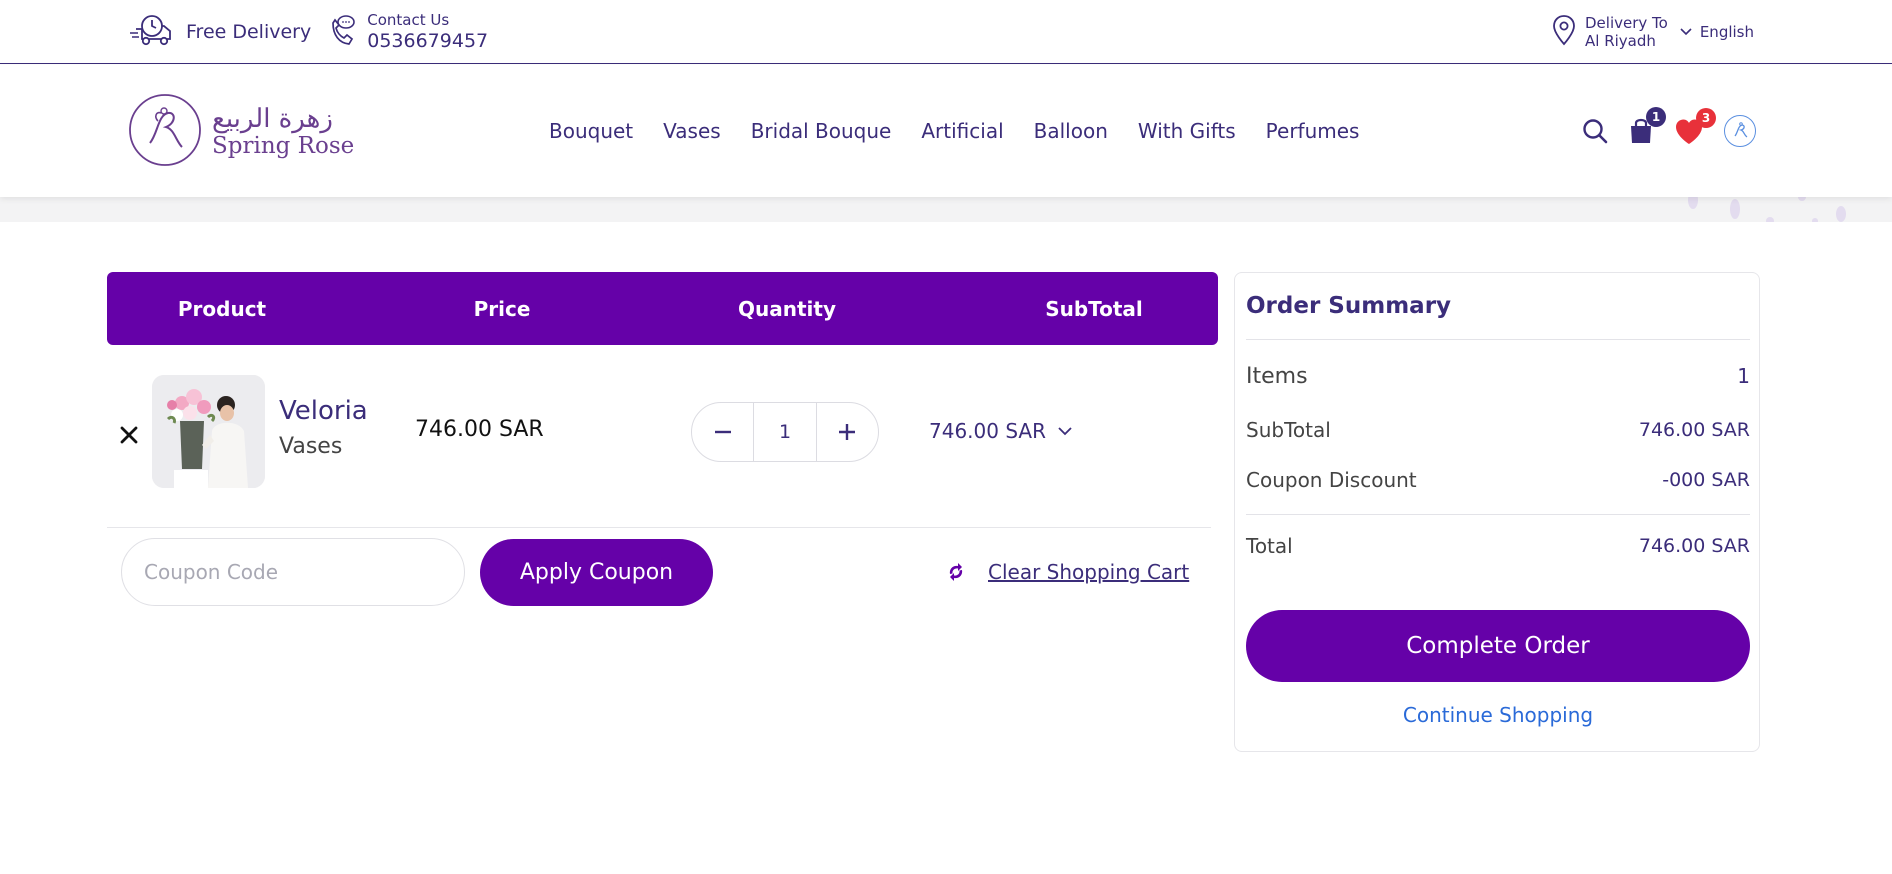  I want to click on free-delivery-label: Free Delivery, so click(249, 32).